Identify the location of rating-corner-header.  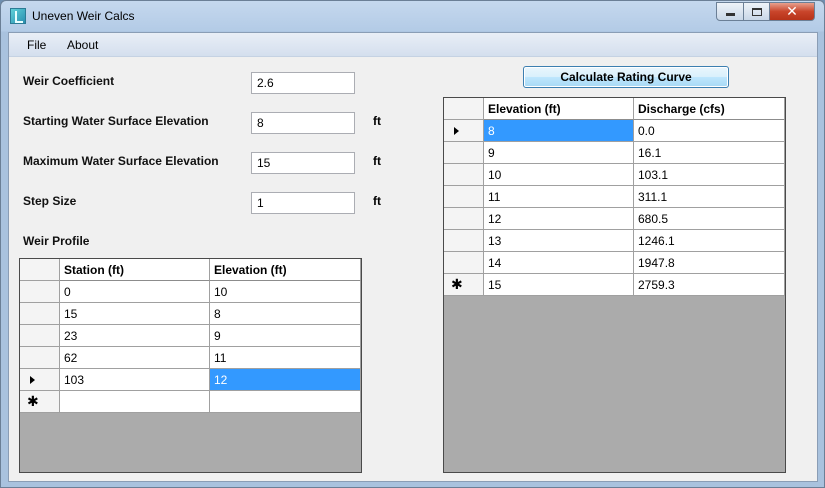
(464, 109).